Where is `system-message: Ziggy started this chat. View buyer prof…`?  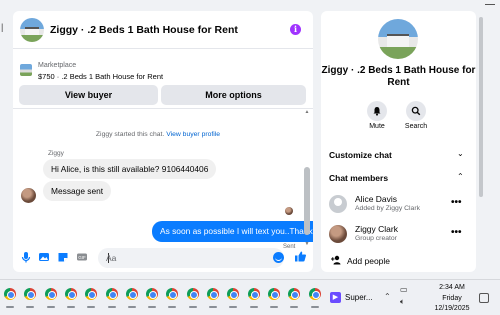
system-message: Ziggy started this chat. View buyer prof… is located at coordinates (158, 134).